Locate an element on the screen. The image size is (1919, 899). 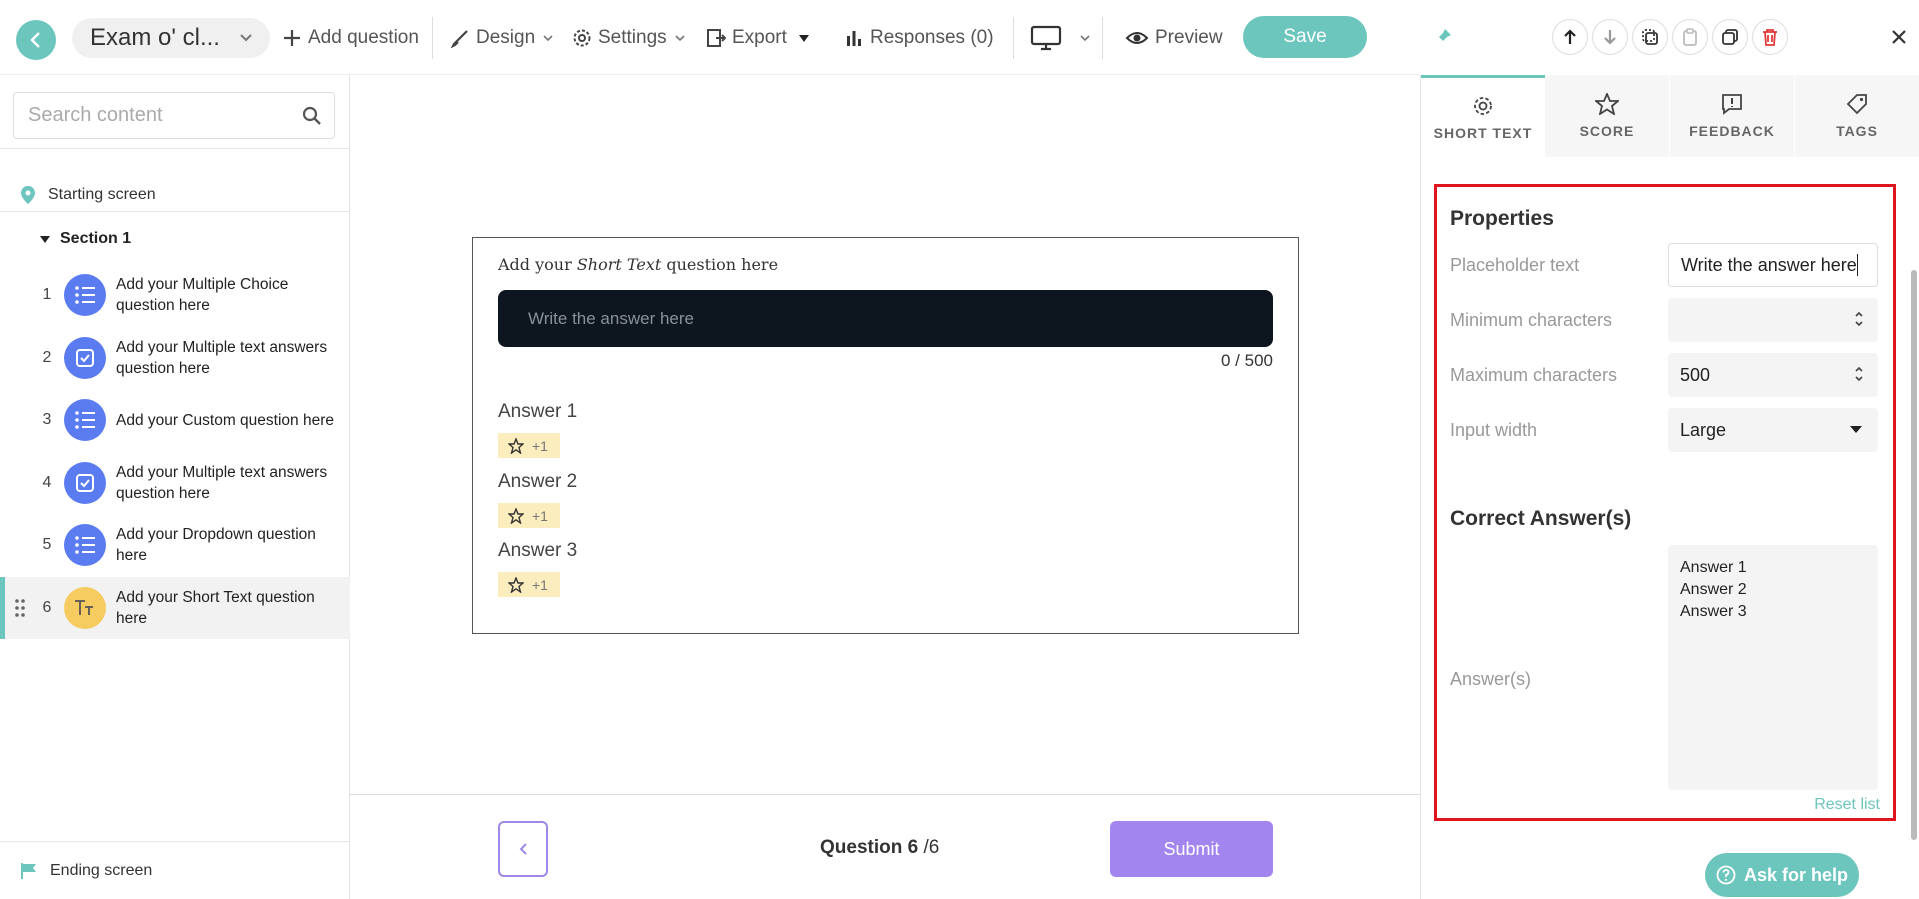
question-item-3: 3 Add your Custom question here is located at coordinates (175, 420).